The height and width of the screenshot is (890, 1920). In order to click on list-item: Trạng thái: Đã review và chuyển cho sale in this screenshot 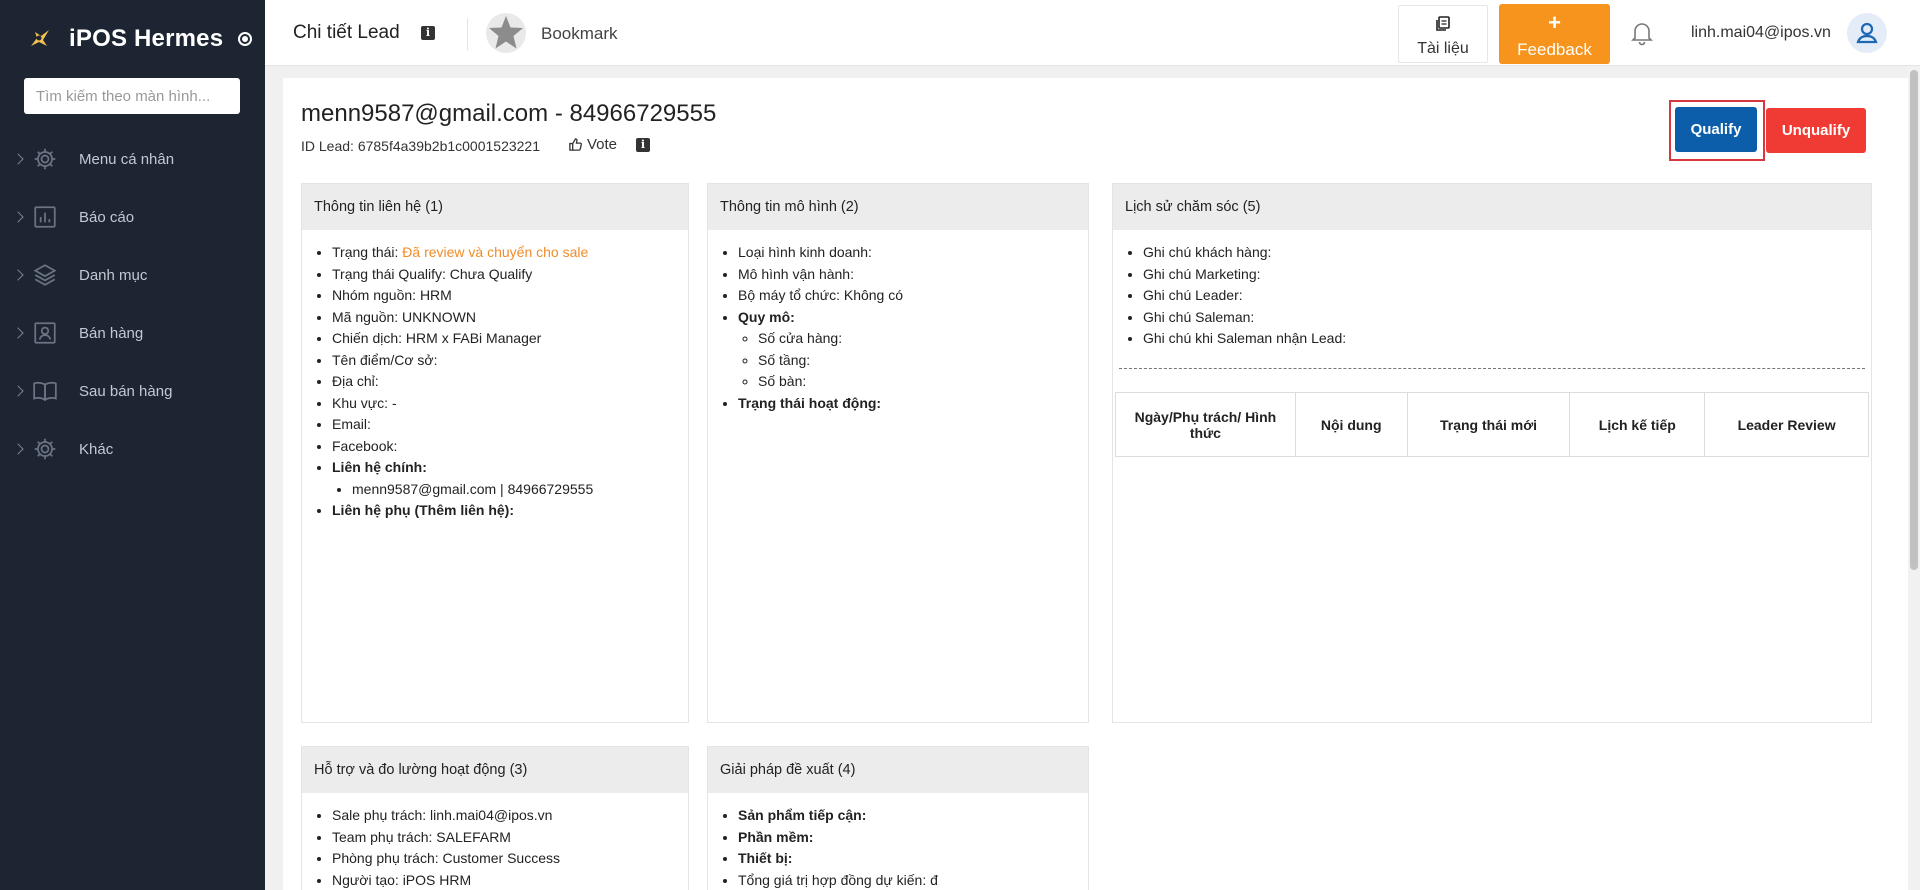, I will do `click(510, 253)`.